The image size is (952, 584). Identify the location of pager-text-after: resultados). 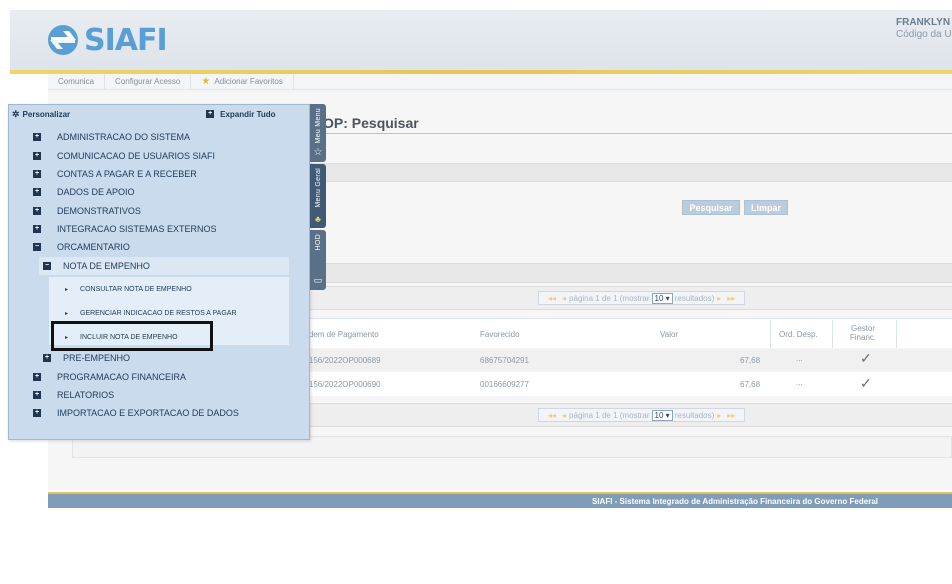
(694, 415).